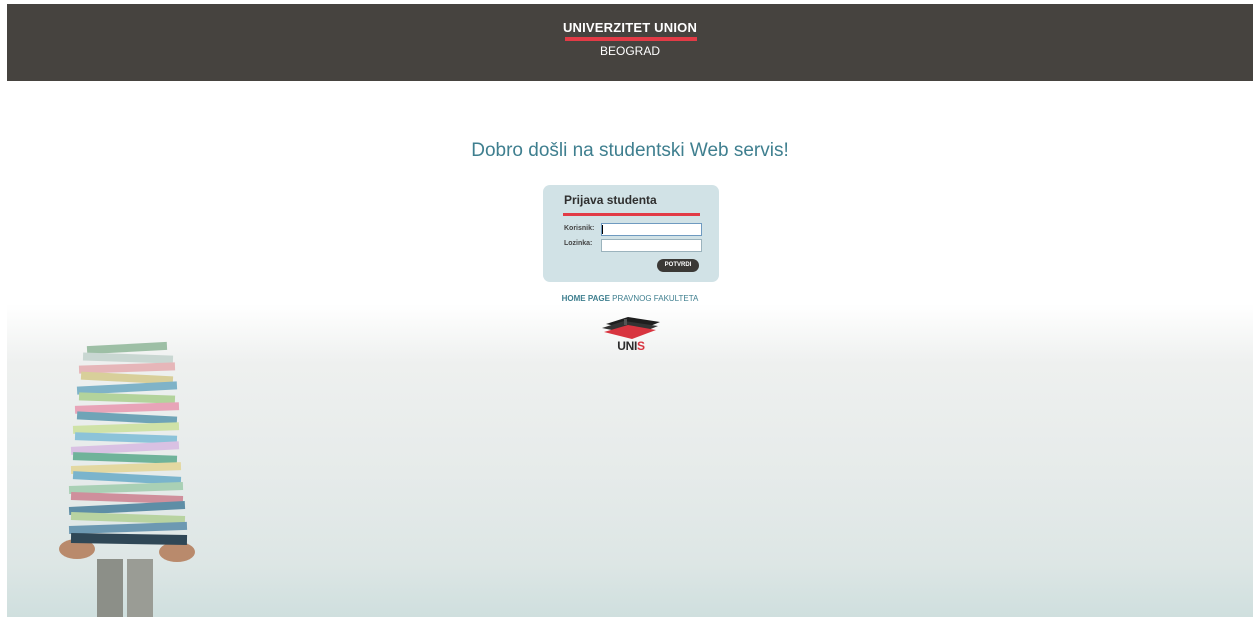 The image size is (1253, 617). I want to click on header-accent-line, so click(631, 39).